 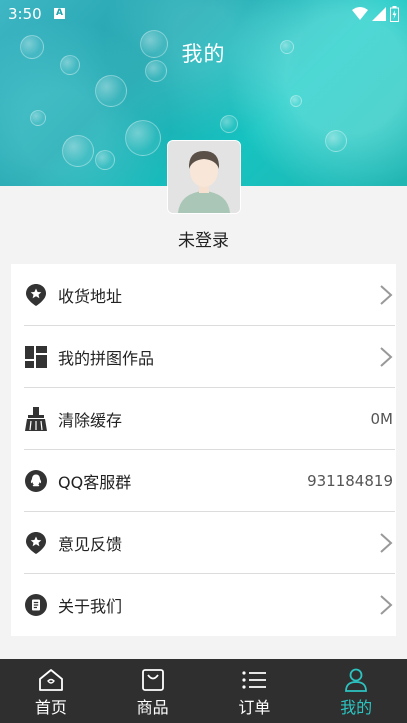 I want to click on about-doc-icon, so click(x=36, y=605).